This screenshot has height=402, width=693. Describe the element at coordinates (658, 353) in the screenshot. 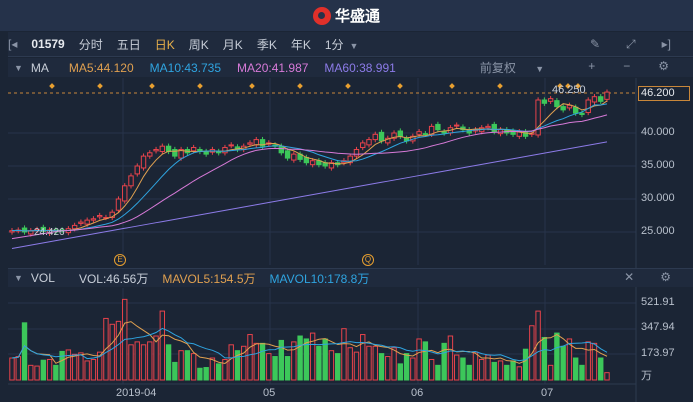

I see `vol-tick: 173.97` at that location.